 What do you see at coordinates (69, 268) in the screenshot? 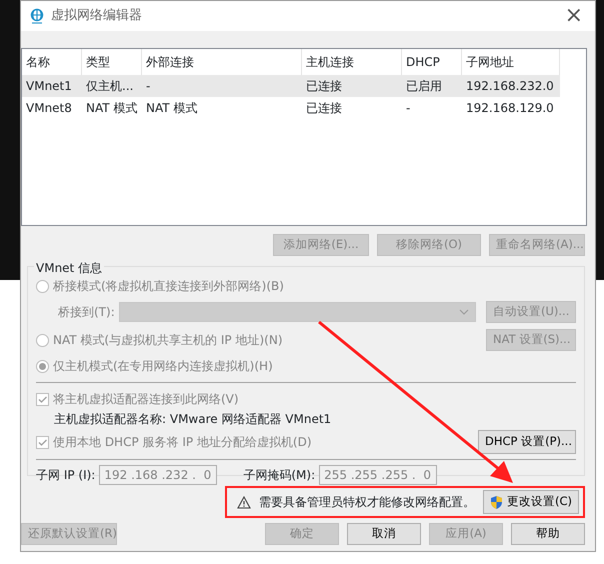
I see `group-title: VMnet 信息` at bounding box center [69, 268].